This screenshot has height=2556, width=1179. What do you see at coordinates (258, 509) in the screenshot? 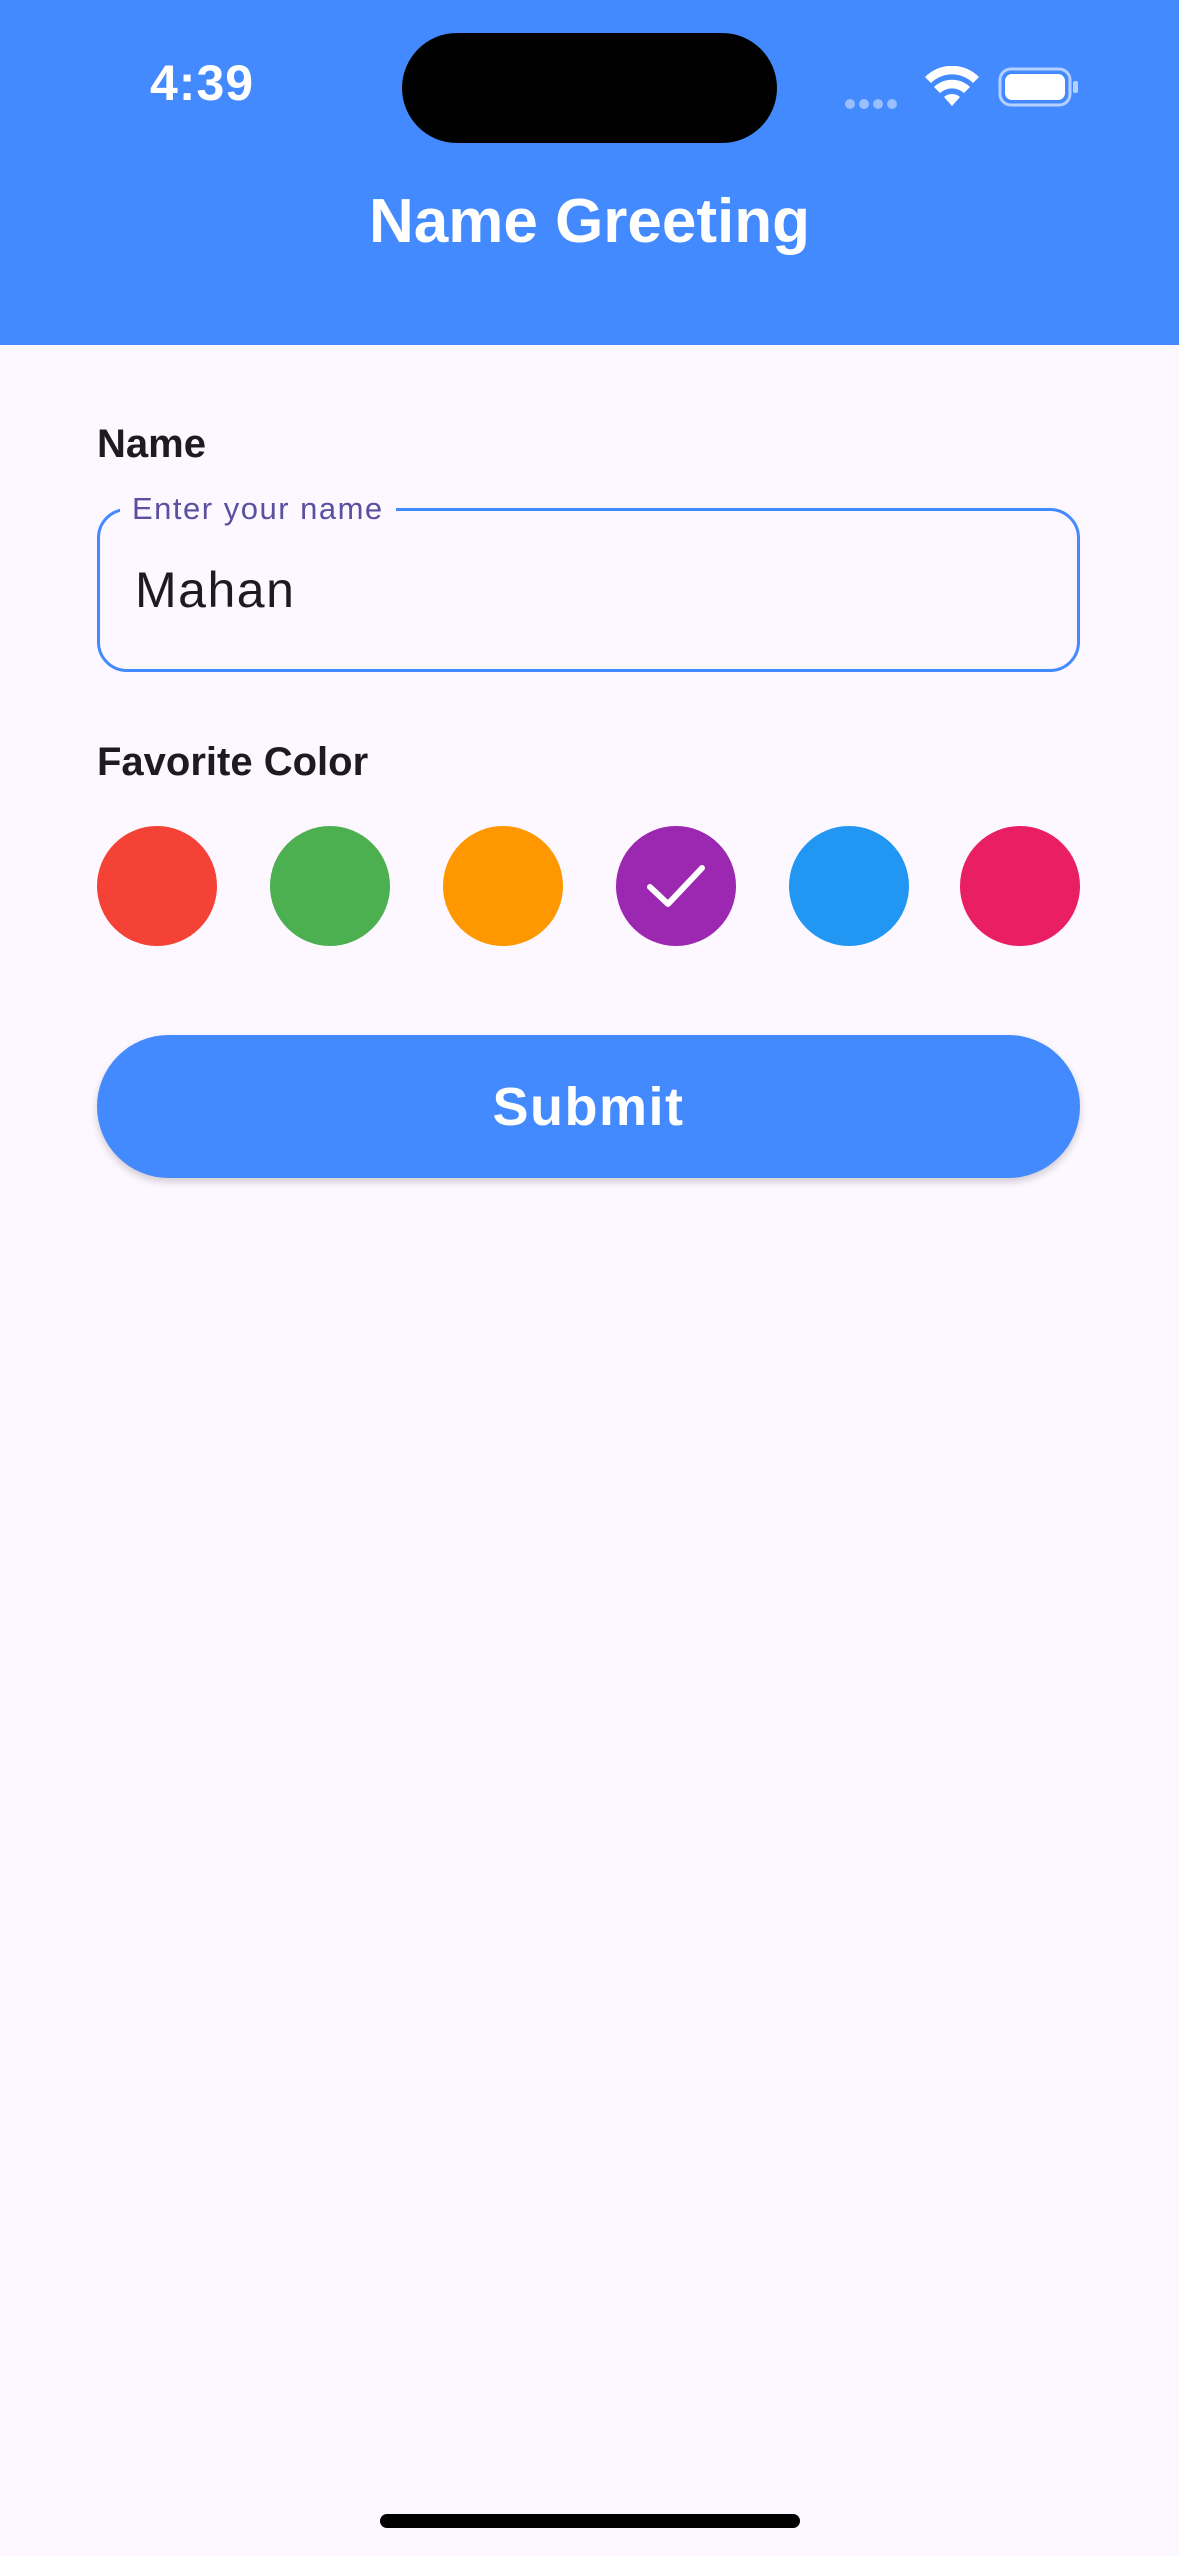
I see `name-input-label: Enter your name` at bounding box center [258, 509].